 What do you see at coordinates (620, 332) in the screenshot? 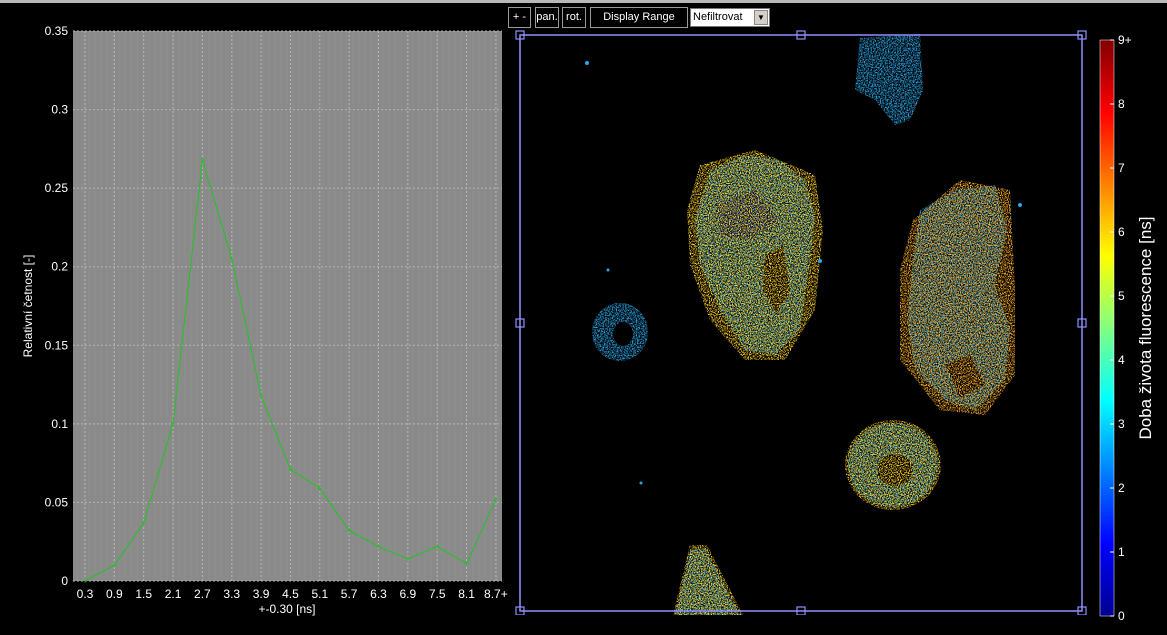
I see `cell-left-ring` at bounding box center [620, 332].